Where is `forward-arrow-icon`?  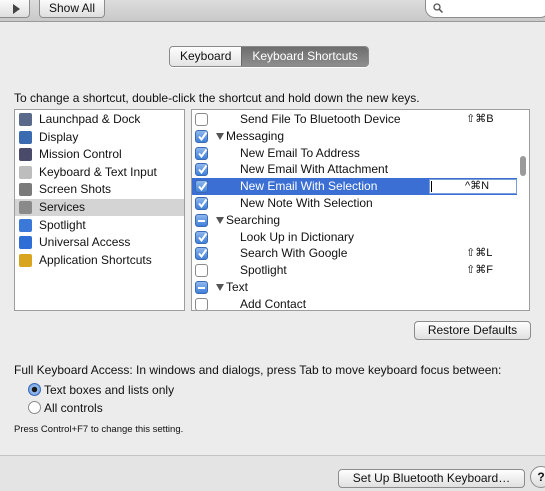
forward-arrow-icon is located at coordinates (16, 9).